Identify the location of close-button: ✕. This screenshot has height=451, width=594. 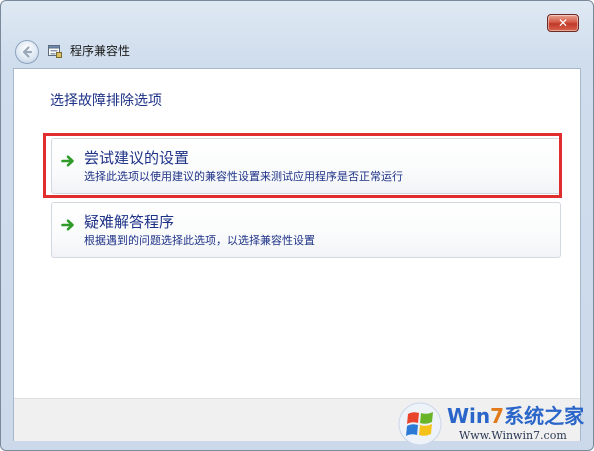
(563, 23).